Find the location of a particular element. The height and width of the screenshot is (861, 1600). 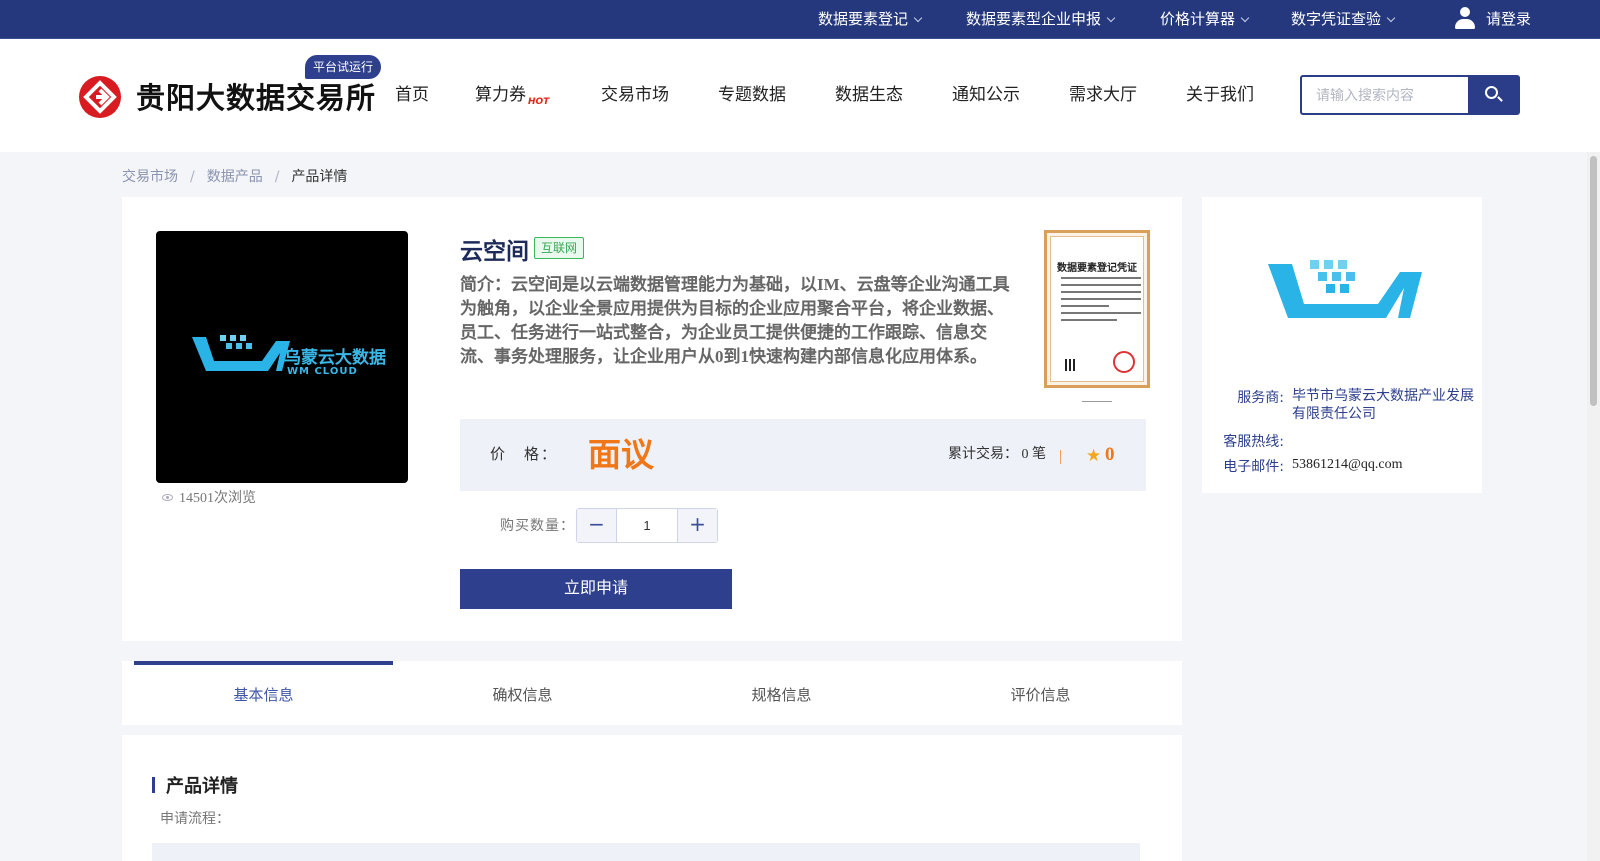

nav-trading-market: 交易市场 is located at coordinates (635, 95).